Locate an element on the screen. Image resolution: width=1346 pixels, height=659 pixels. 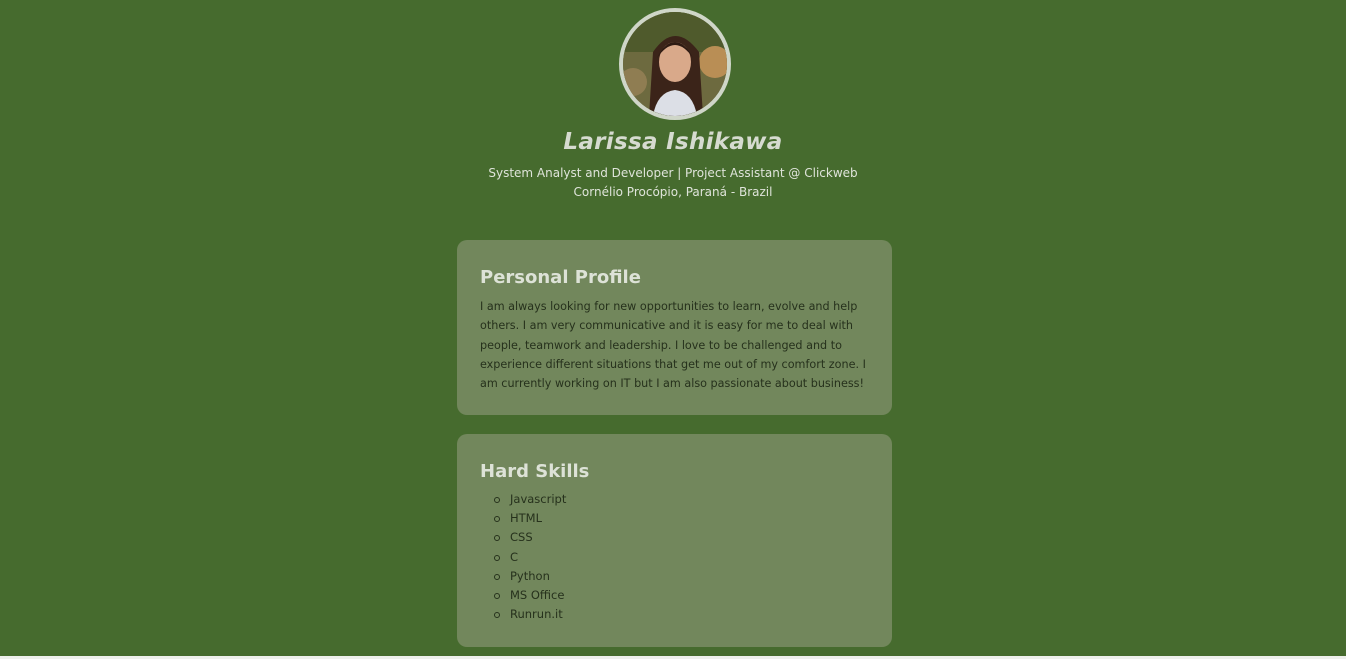
list-item: HTML is located at coordinates (530, 518).